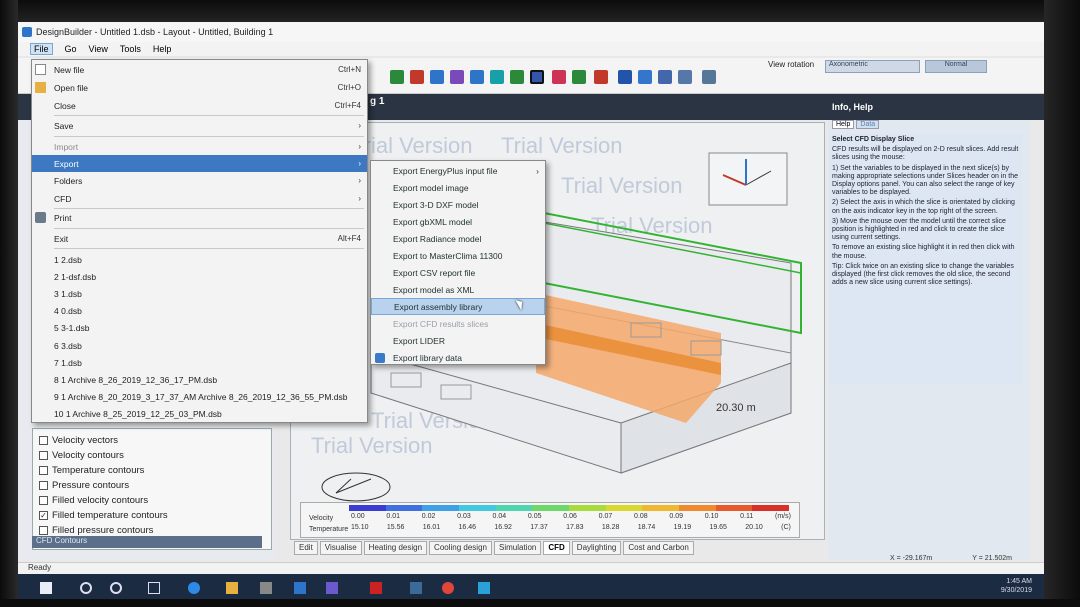  I want to click on cfd-option: Temperature contours, so click(152, 470).